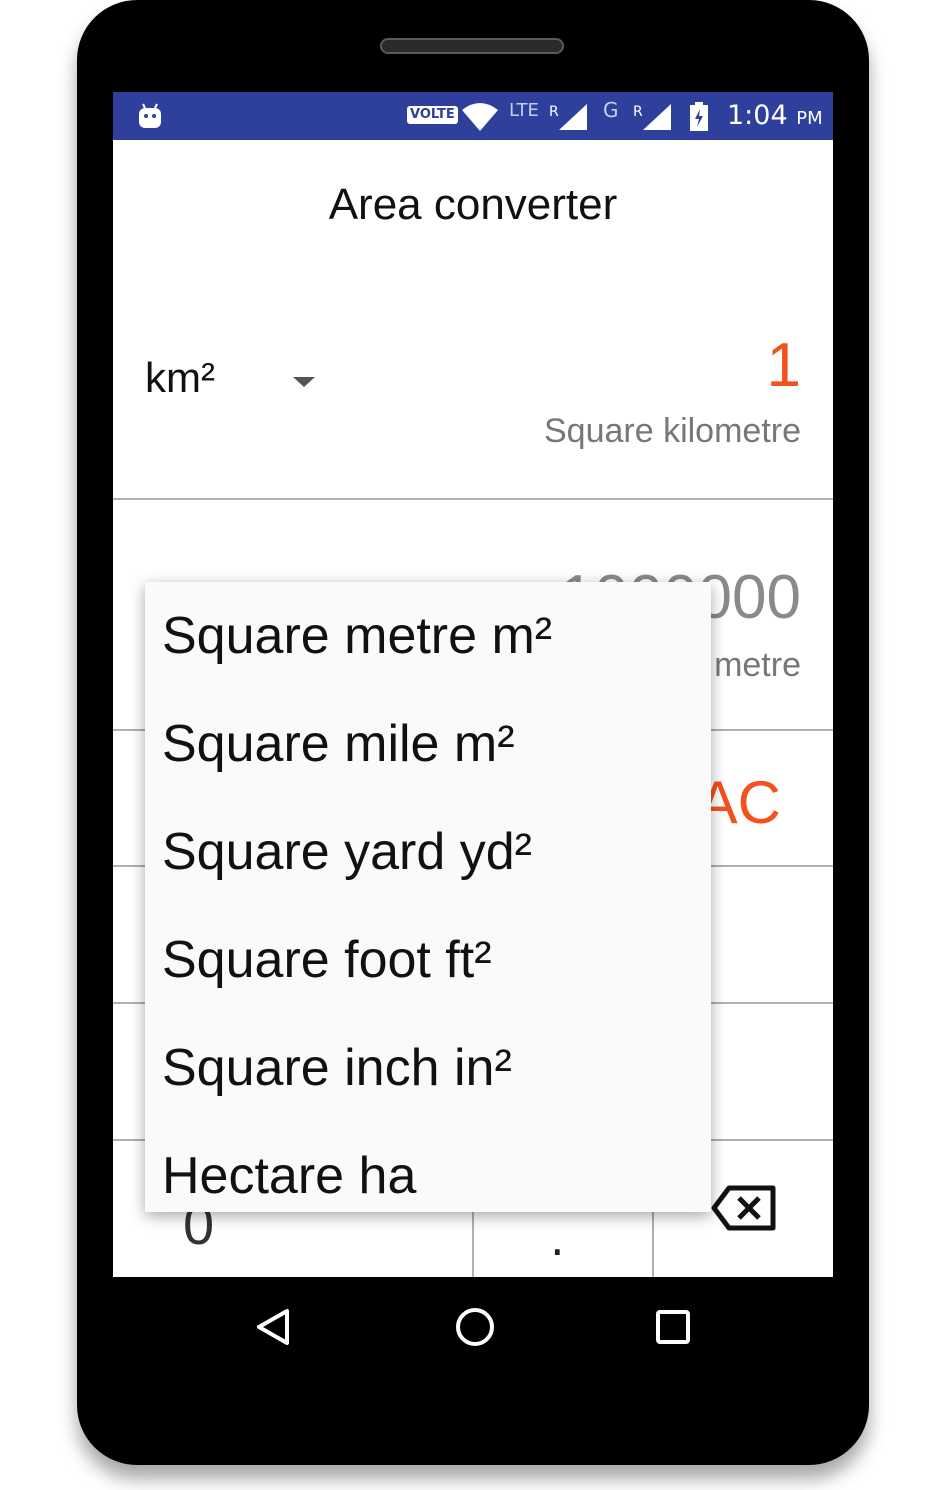  What do you see at coordinates (150, 118) in the screenshot?
I see `android-icon` at bounding box center [150, 118].